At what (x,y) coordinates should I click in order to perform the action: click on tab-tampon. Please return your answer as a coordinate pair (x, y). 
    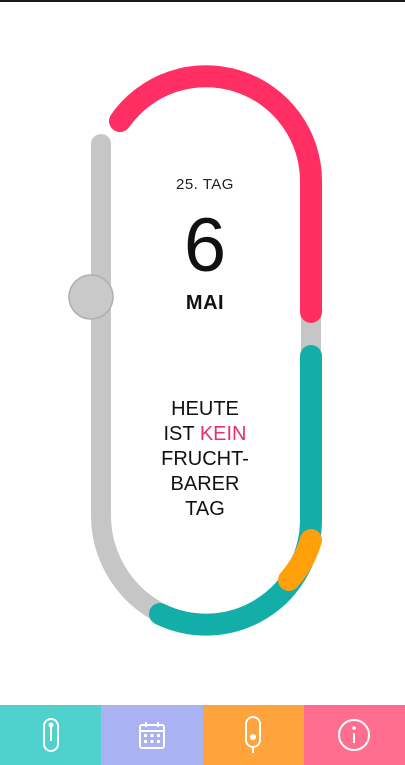
    Looking at the image, I should click on (253, 735).